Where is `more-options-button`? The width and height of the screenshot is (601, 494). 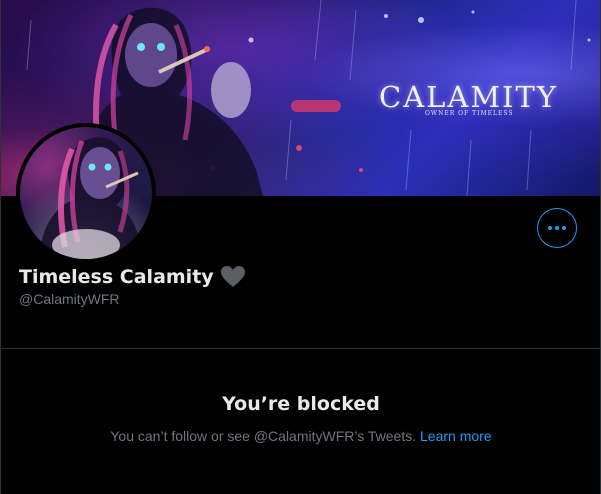
more-options-button is located at coordinates (557, 228).